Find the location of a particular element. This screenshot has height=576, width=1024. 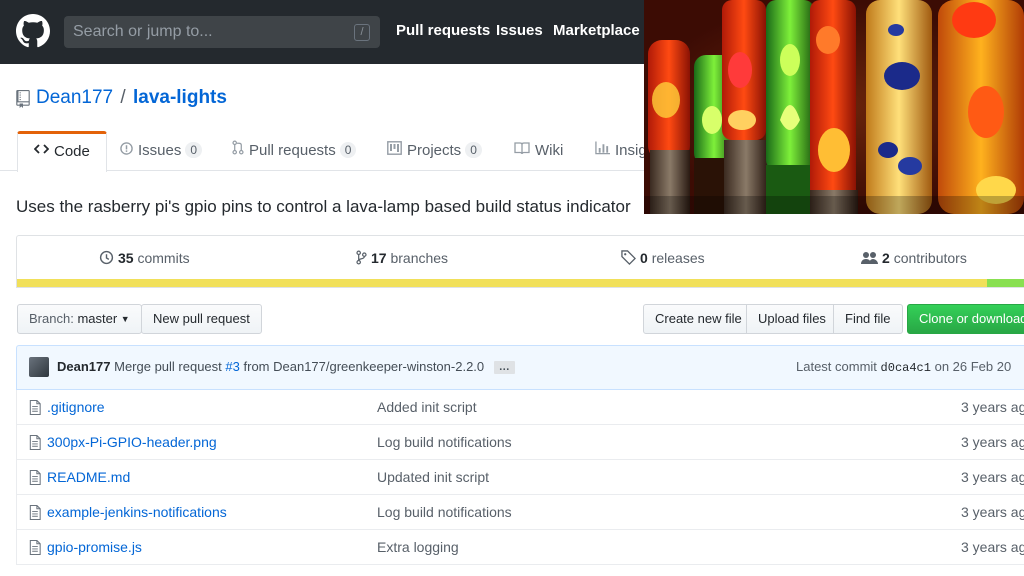

file-name-link: 300px-Pi-GPIO-header.png is located at coordinates (132, 442).